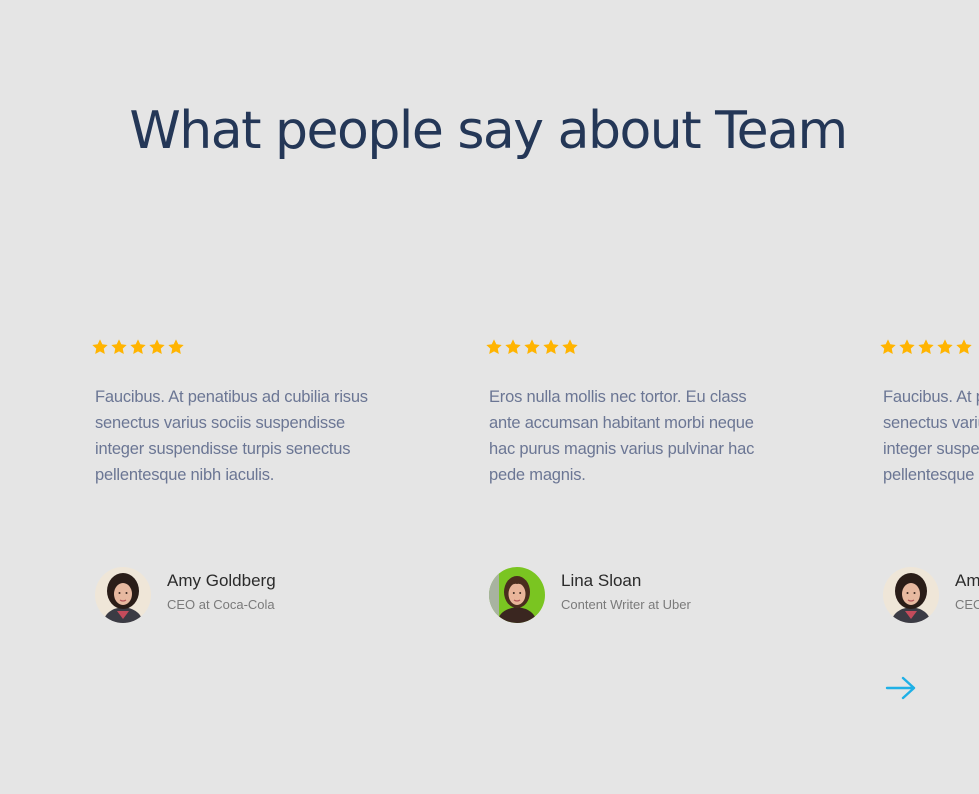 Image resolution: width=979 pixels, height=794 pixels. What do you see at coordinates (626, 592) in the screenshot?
I see `author-info: Lina Sloan Content Writer at Uber` at bounding box center [626, 592].